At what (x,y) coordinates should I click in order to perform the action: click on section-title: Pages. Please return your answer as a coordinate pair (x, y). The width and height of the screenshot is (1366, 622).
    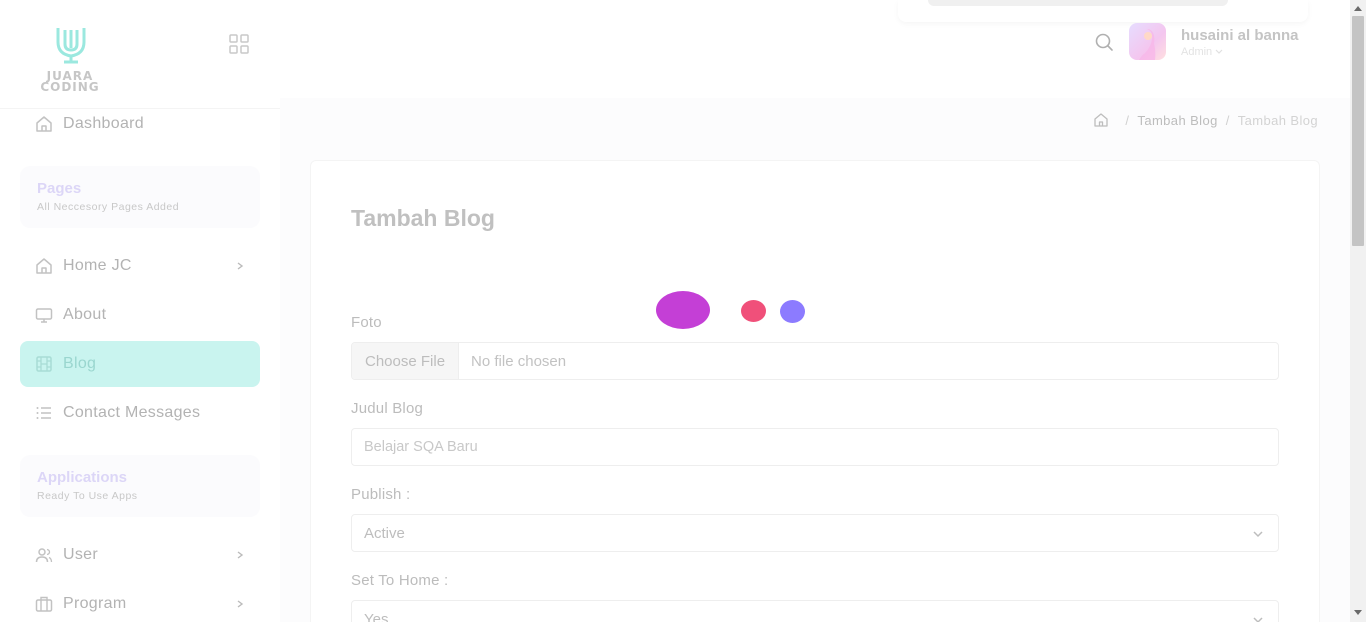
    Looking at the image, I should click on (59, 188).